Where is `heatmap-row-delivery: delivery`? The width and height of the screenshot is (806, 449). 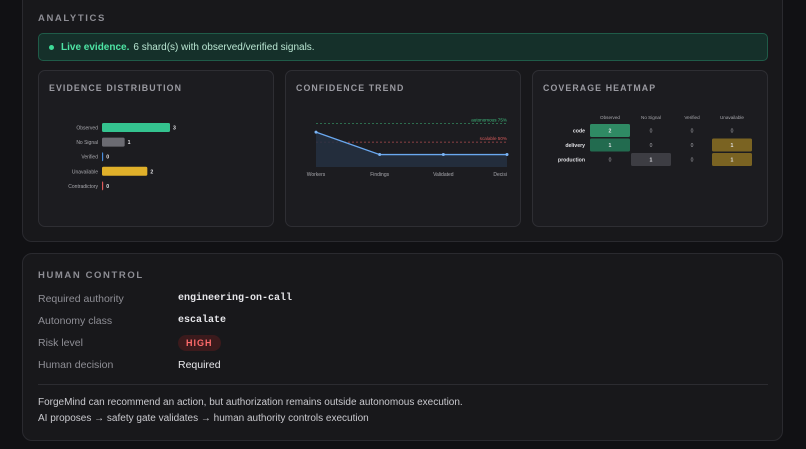
heatmap-row-delivery: delivery is located at coordinates (575, 146).